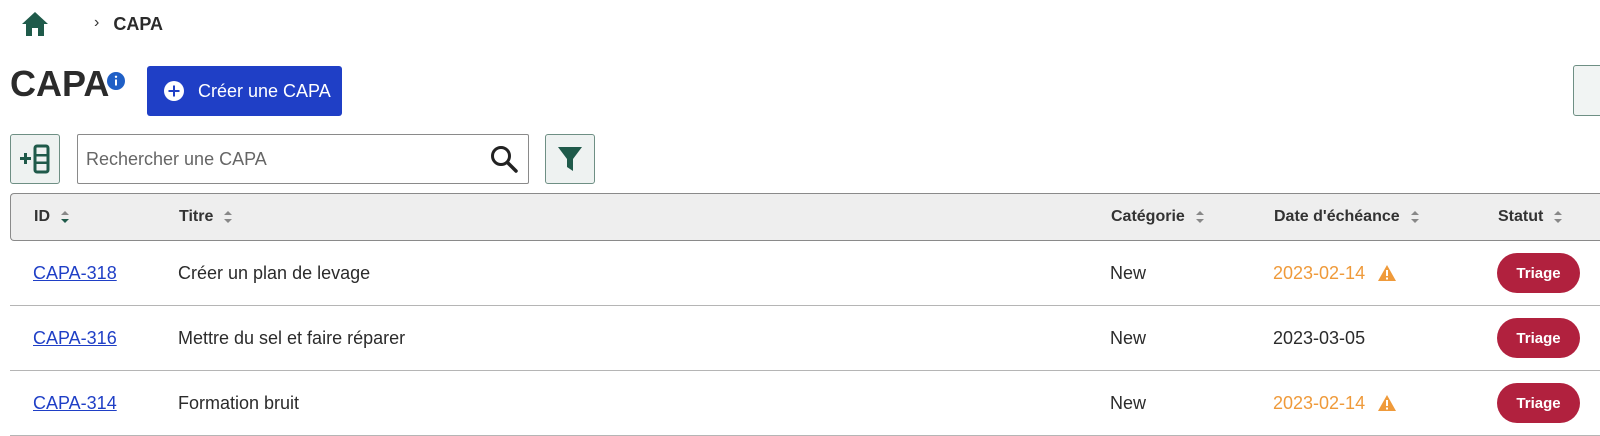 Image resolution: width=1600 pixels, height=436 pixels. Describe the element at coordinates (52, 217) in the screenshot. I see `column-header-id: ID` at that location.